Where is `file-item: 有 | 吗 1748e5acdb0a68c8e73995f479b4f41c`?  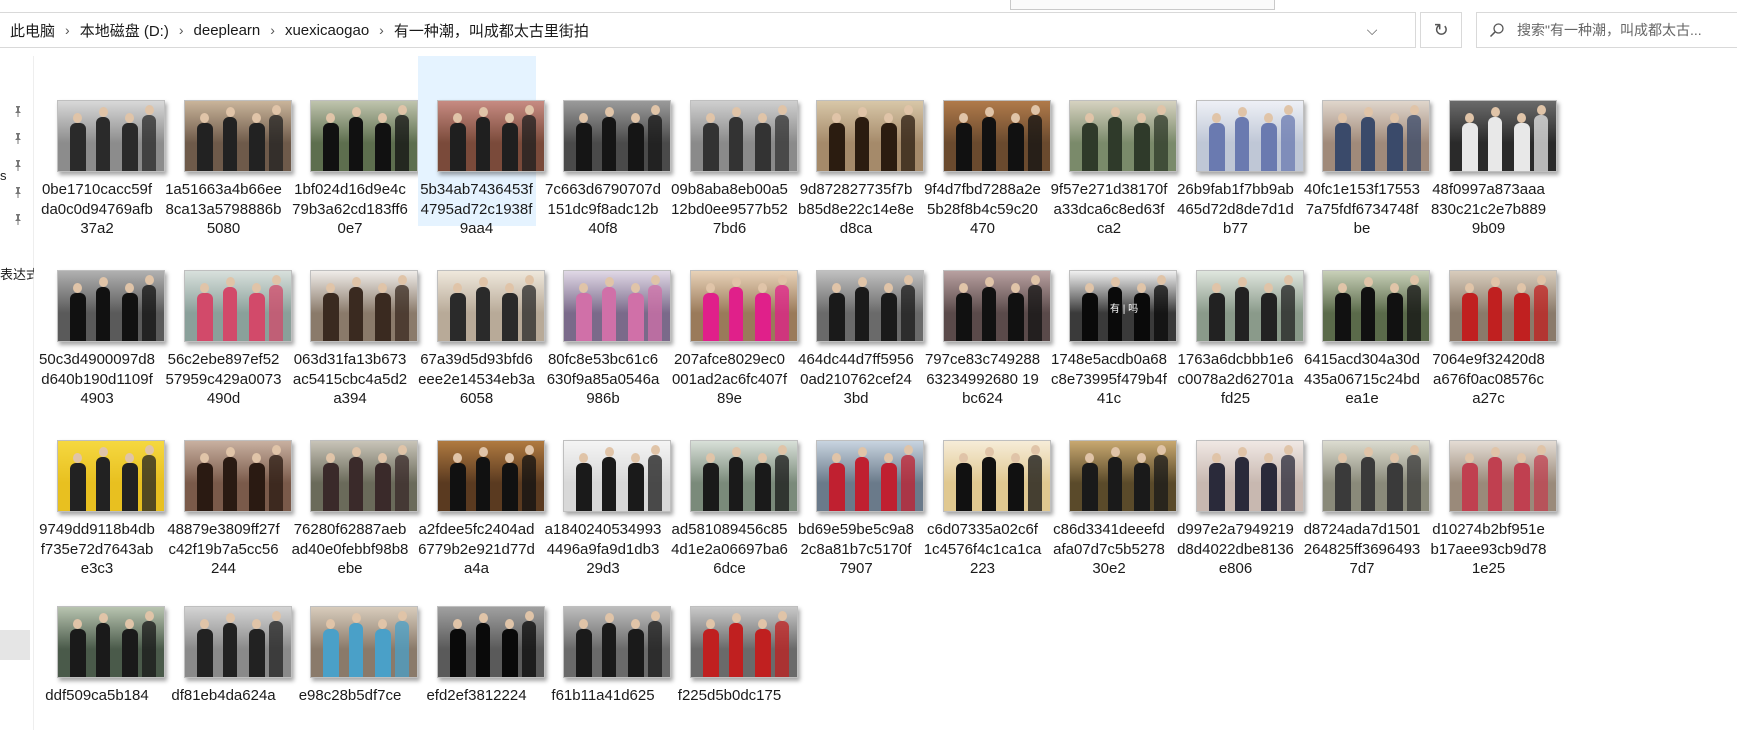
file-item: 有 | 吗 1748e5acdb0a68c8e73995f479b4f41c is located at coordinates (1113, 316).